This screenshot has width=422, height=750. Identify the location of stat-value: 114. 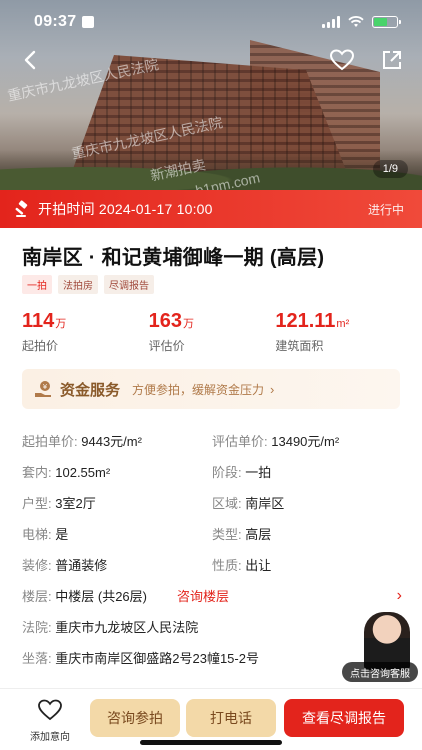
(38, 321).